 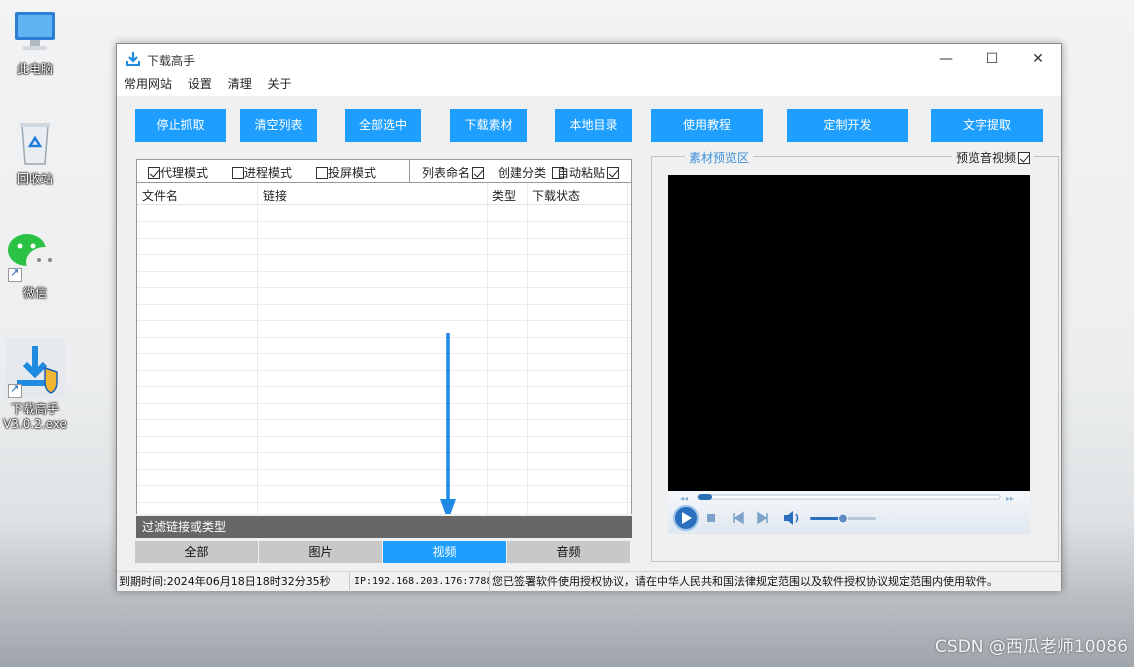 I want to click on tab-images: 图片, so click(x=320, y=552).